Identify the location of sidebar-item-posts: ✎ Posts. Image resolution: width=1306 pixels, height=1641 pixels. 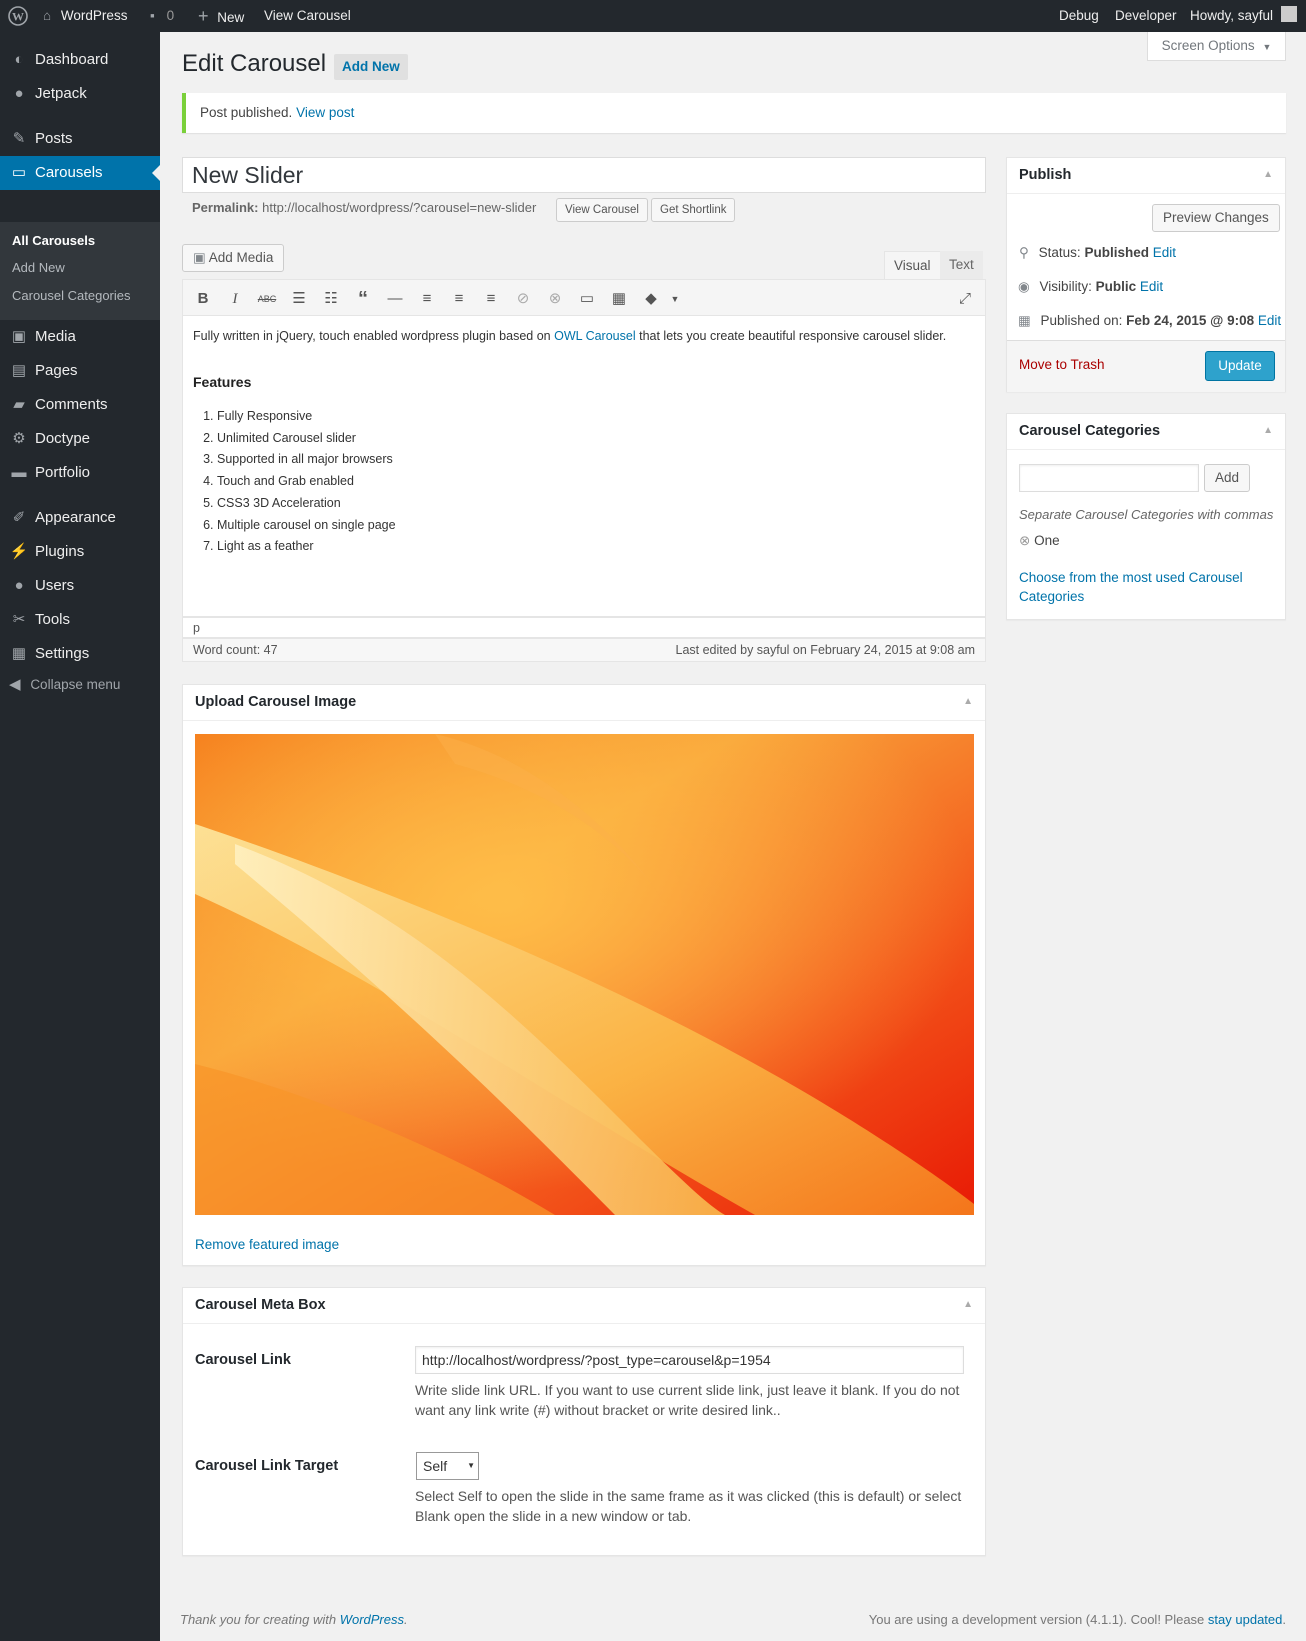
(80, 139).